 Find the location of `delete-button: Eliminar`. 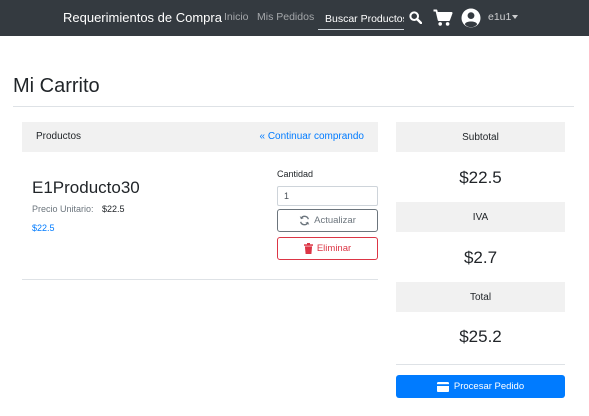

delete-button: Eliminar is located at coordinates (327, 248).